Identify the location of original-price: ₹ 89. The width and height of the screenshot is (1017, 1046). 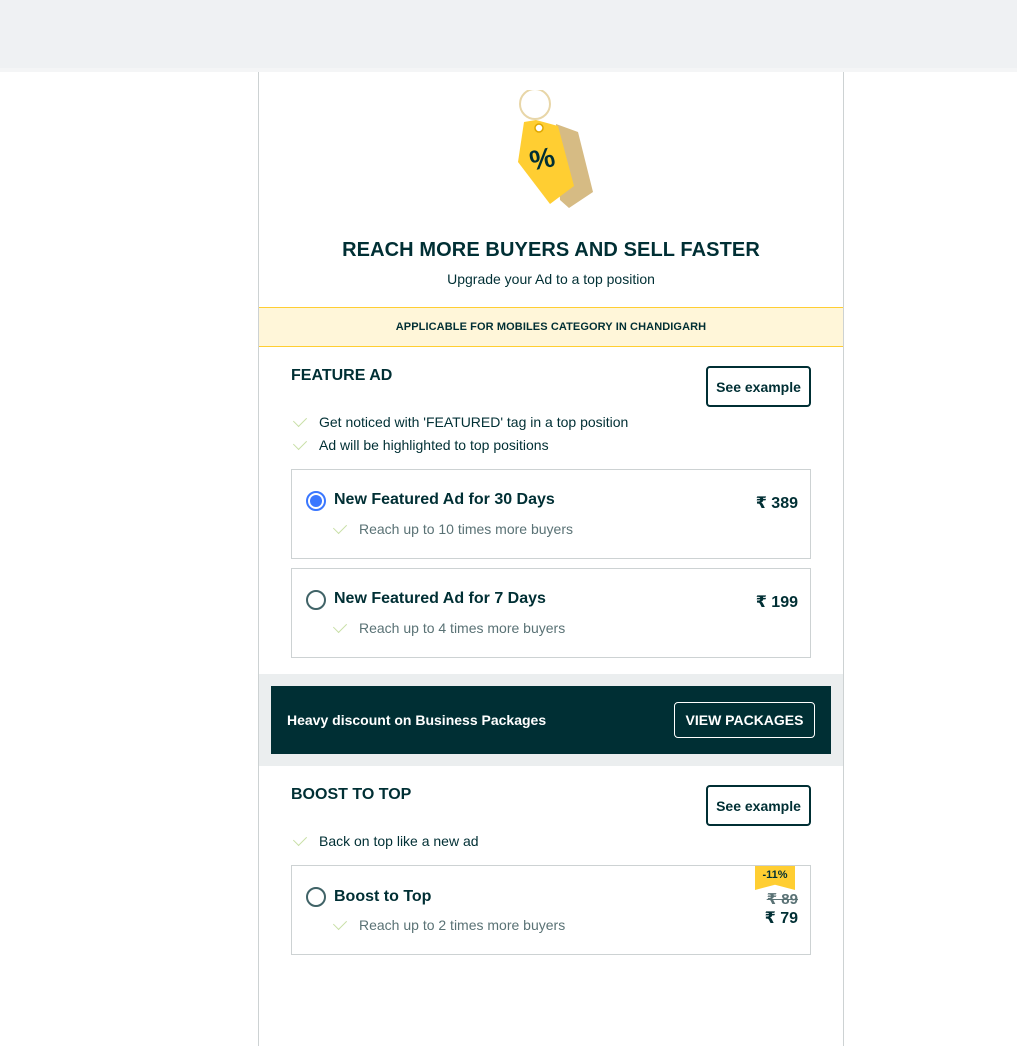
(782, 899).